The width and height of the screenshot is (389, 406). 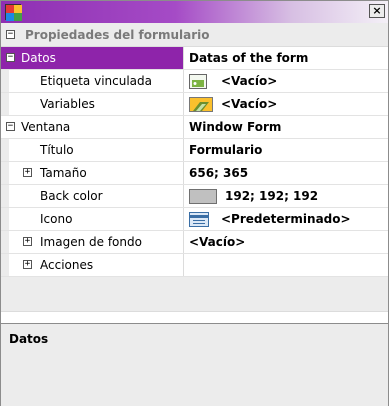 I want to click on property-row-ventana: − Ventana Window Form, so click(x=194, y=127).